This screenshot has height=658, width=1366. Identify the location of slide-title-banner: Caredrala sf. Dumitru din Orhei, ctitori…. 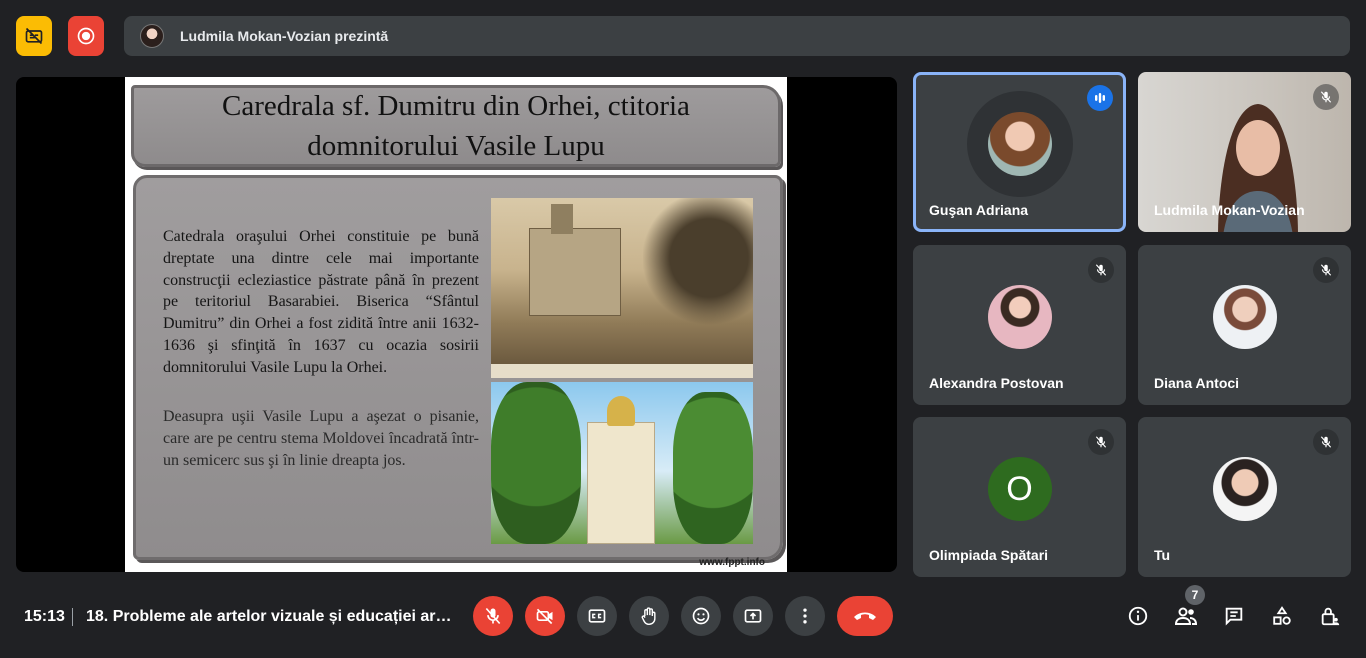
(456, 126).